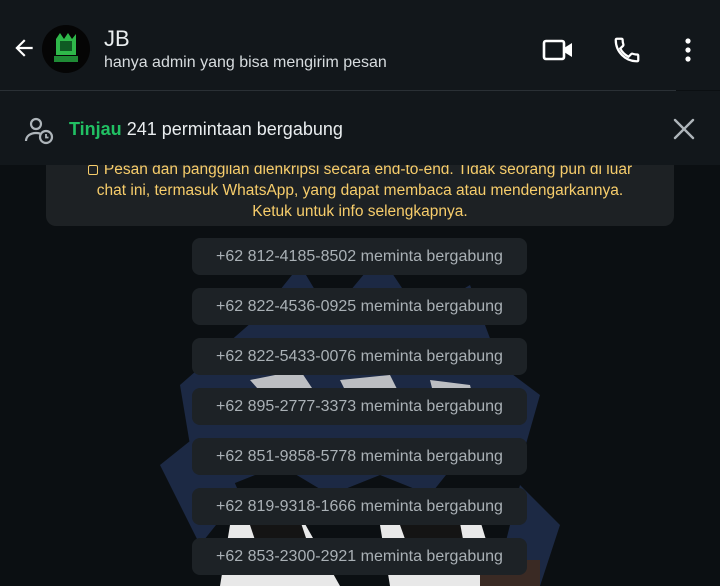  What do you see at coordinates (360, 128) in the screenshot?
I see `join-requests-banner: Tinjau 241 permintaan bergabung` at bounding box center [360, 128].